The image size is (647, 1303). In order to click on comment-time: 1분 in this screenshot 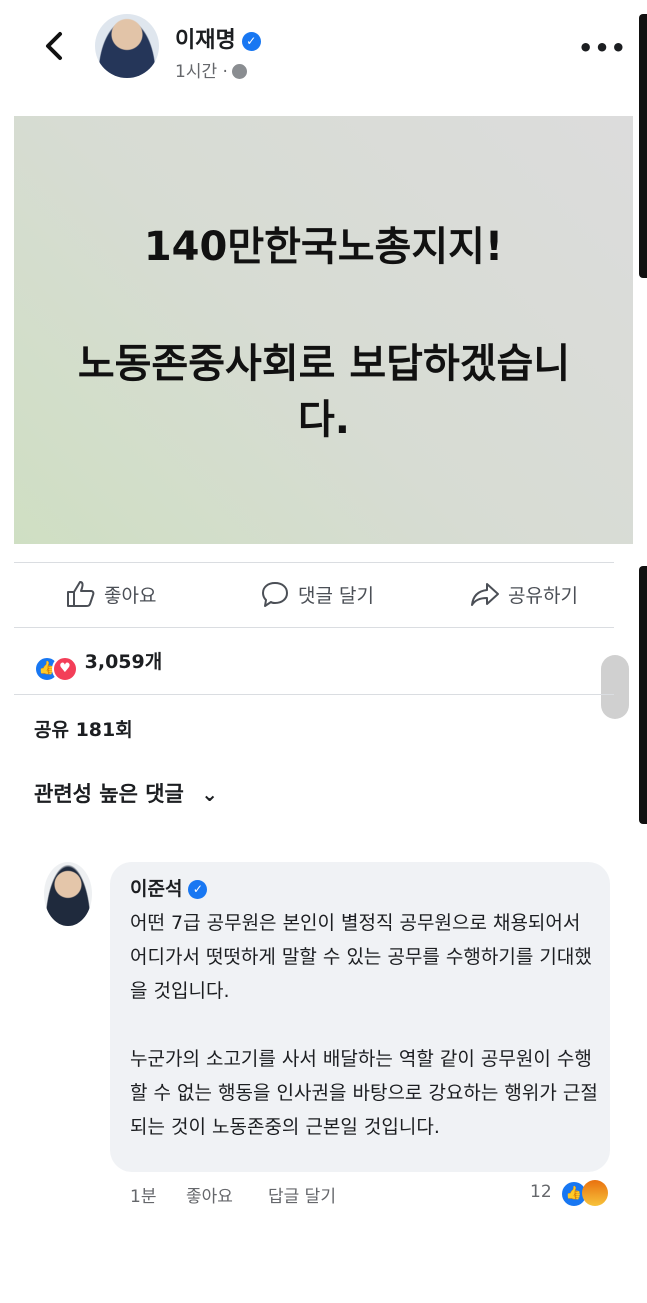, I will do `click(143, 1197)`.